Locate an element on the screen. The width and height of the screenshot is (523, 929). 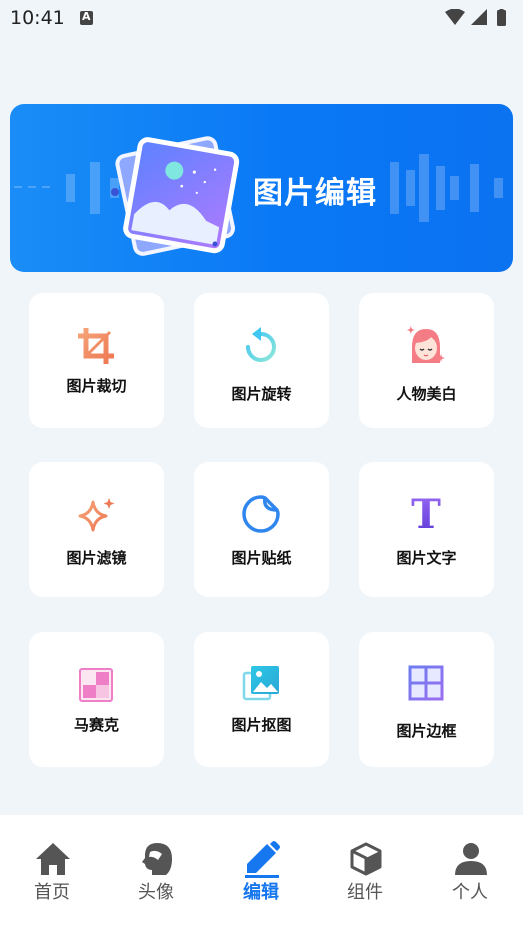
nav-widgets-label: 组件 is located at coordinates (365, 892).